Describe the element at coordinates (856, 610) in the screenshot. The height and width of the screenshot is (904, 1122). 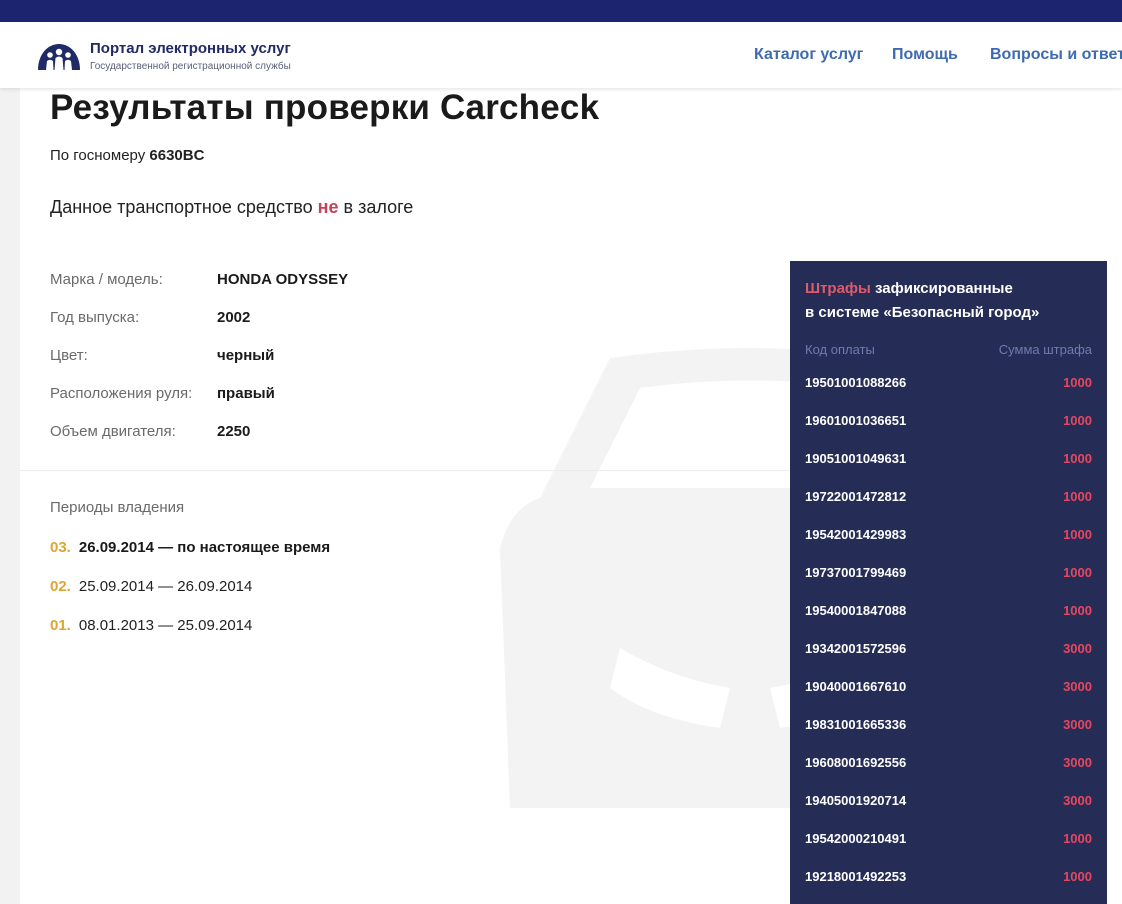
I see `fine-code: 19540001847088` at that location.